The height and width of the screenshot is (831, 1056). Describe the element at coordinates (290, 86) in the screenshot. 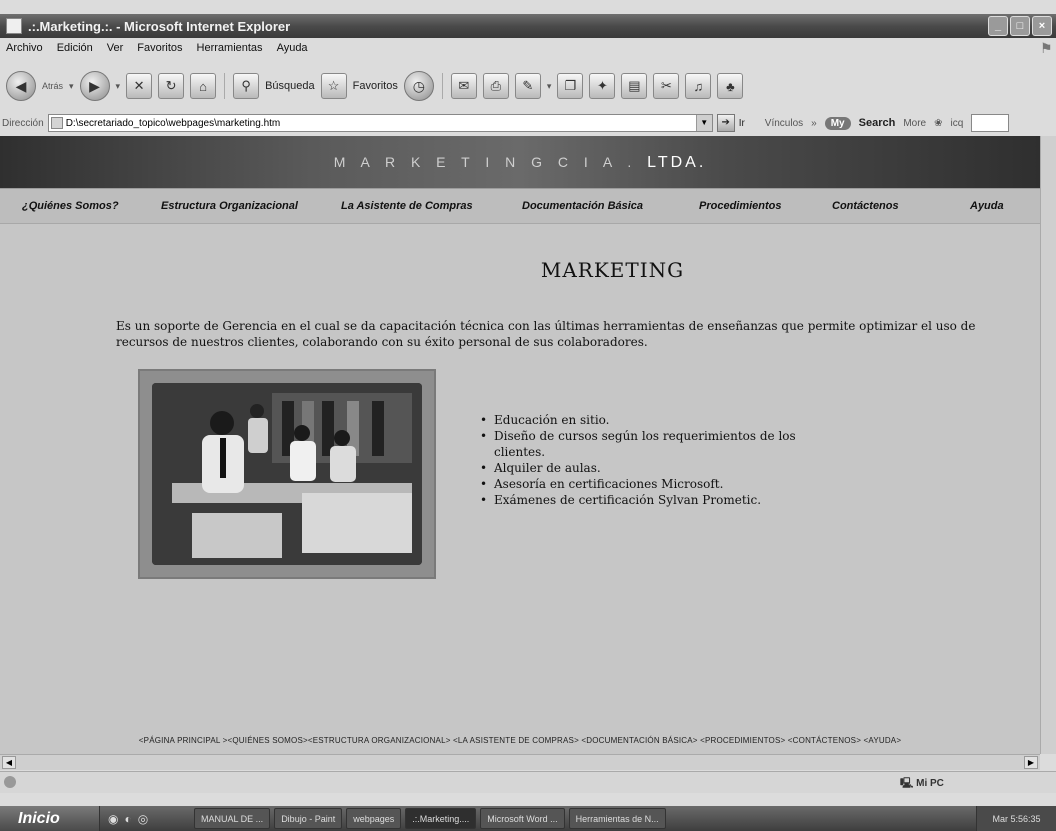

I see `search-button-label: Búsqueda` at that location.